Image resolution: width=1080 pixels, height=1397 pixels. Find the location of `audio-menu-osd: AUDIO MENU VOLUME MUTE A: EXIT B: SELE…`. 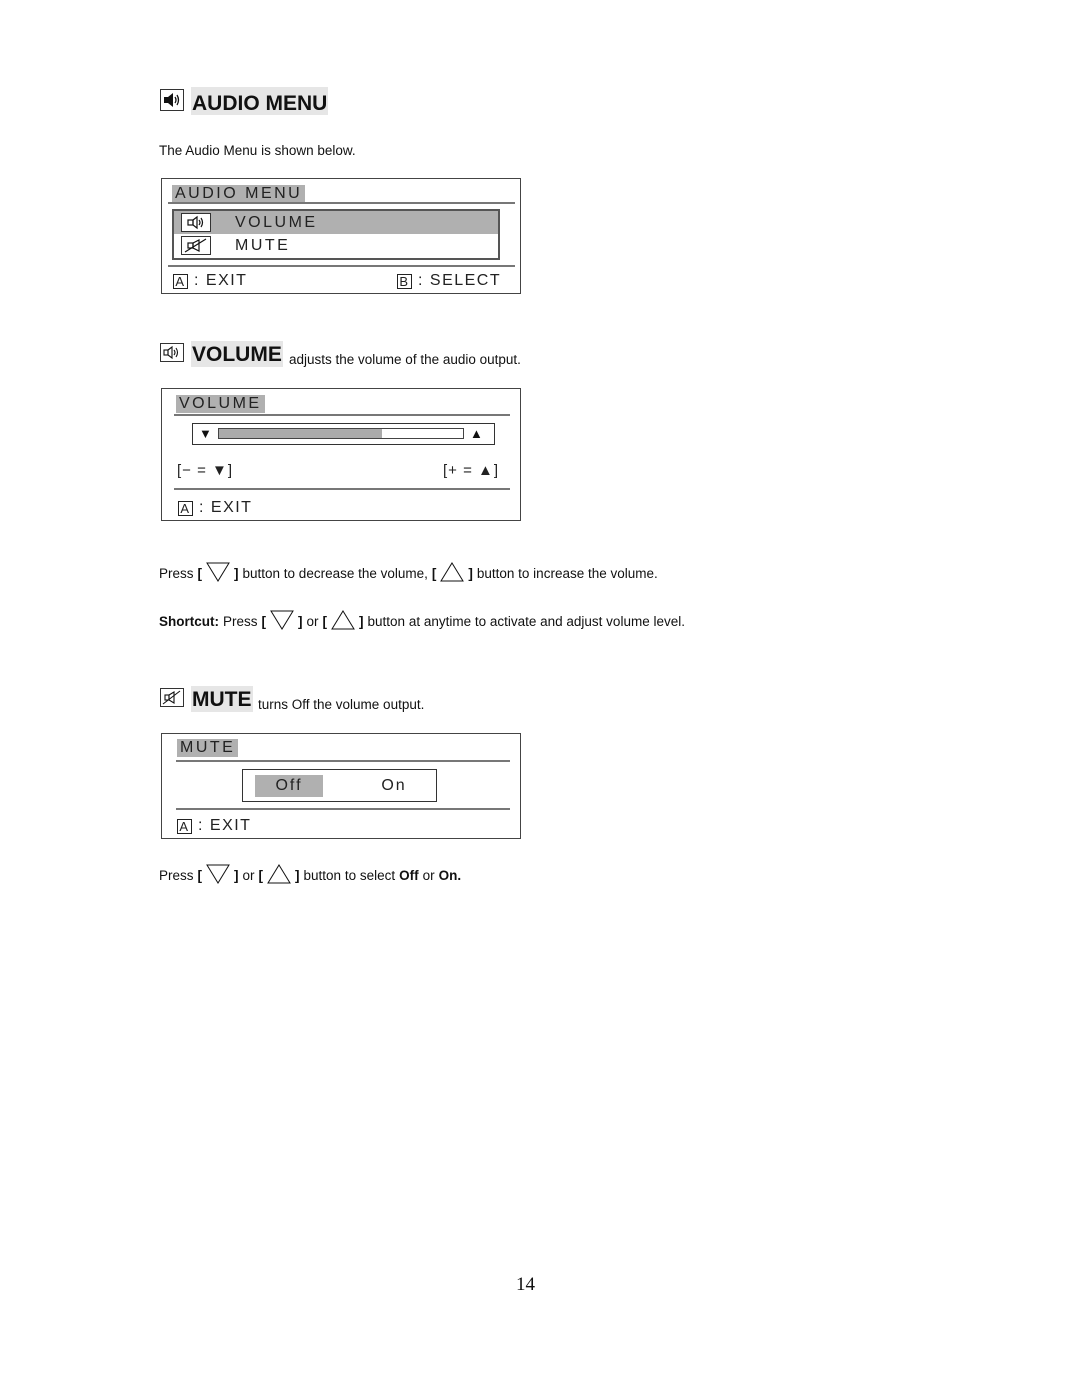

audio-menu-osd: AUDIO MENU VOLUME MUTE A: EXIT B: SELE… is located at coordinates (341, 236).